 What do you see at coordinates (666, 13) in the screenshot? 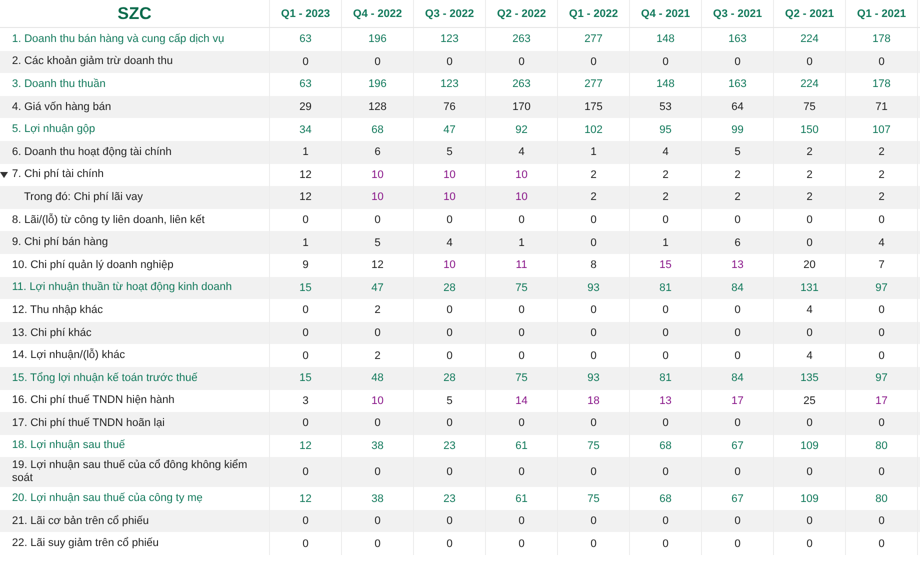
I see `column-header: Q4 - 2021` at bounding box center [666, 13].